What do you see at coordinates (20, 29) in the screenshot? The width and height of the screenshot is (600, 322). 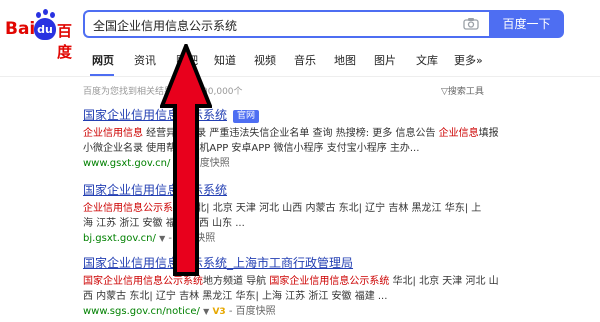 I see `logo-text-bai: Bai` at bounding box center [20, 29].